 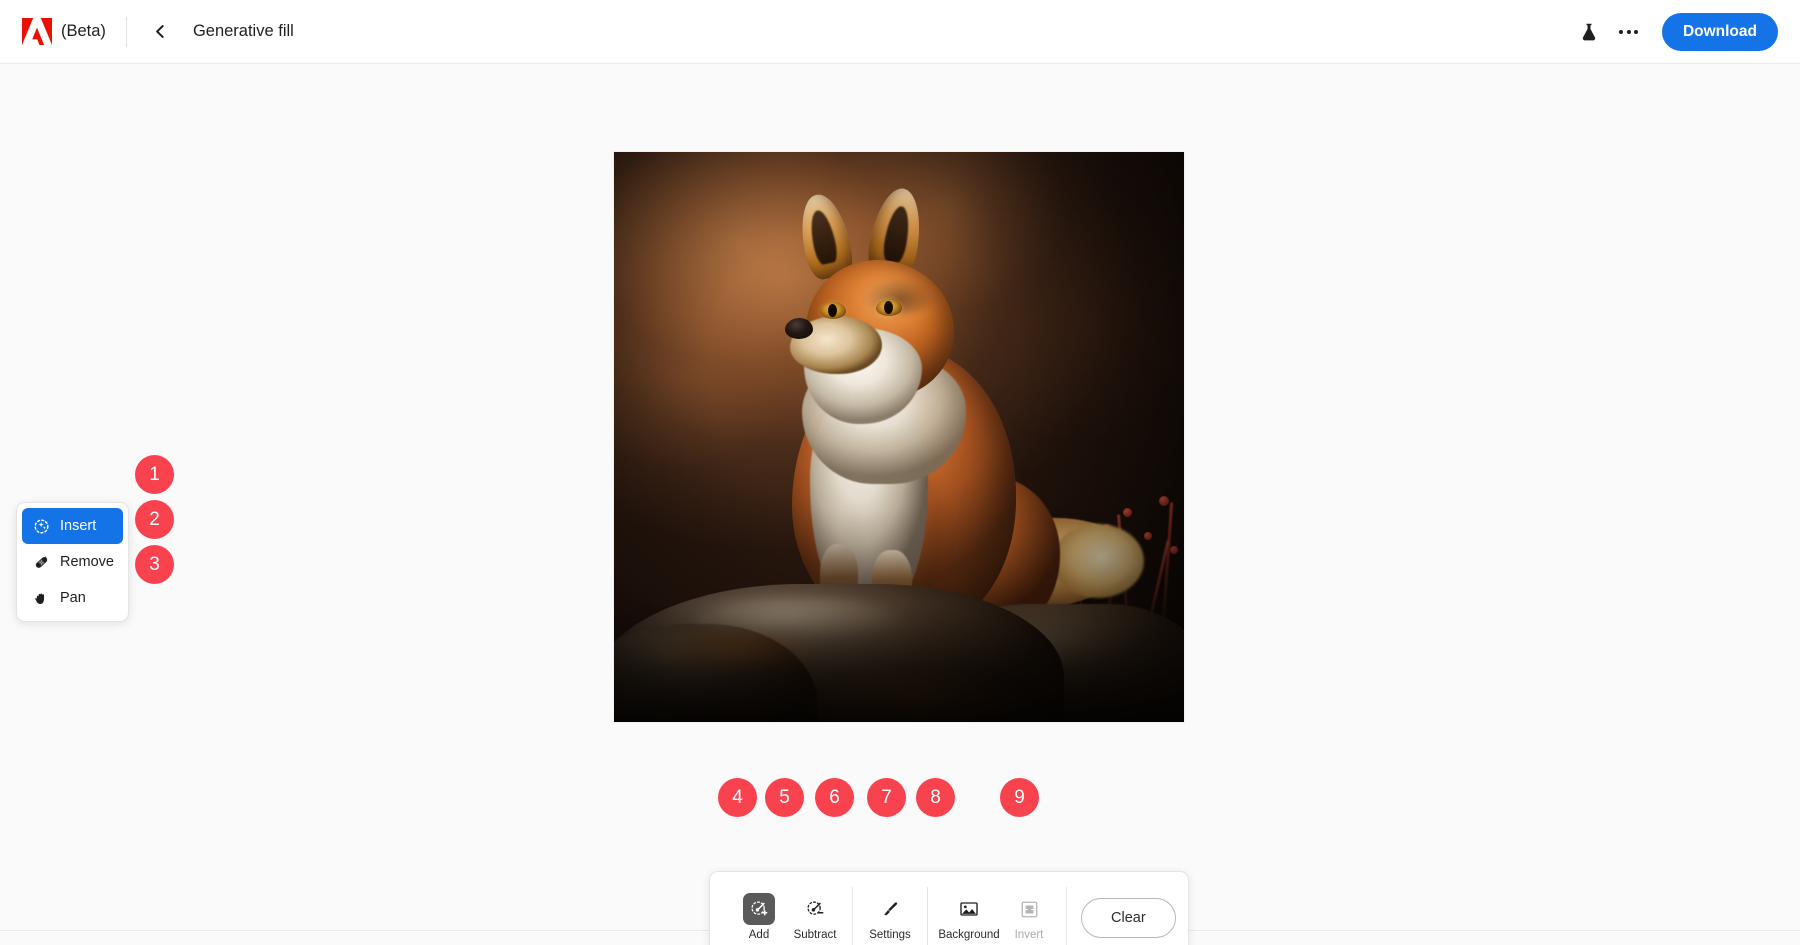 I want to click on topbar-left-group: (Beta) Generative fill, so click(x=147, y=31).